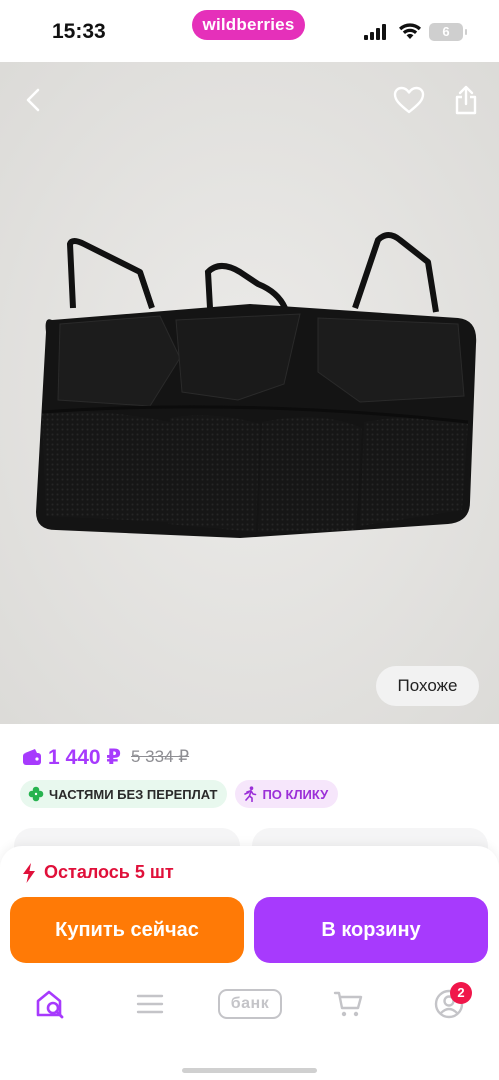 This screenshot has height=1080, width=499. Describe the element at coordinates (448, 32) in the screenshot. I see `battery-icon: 6` at that location.